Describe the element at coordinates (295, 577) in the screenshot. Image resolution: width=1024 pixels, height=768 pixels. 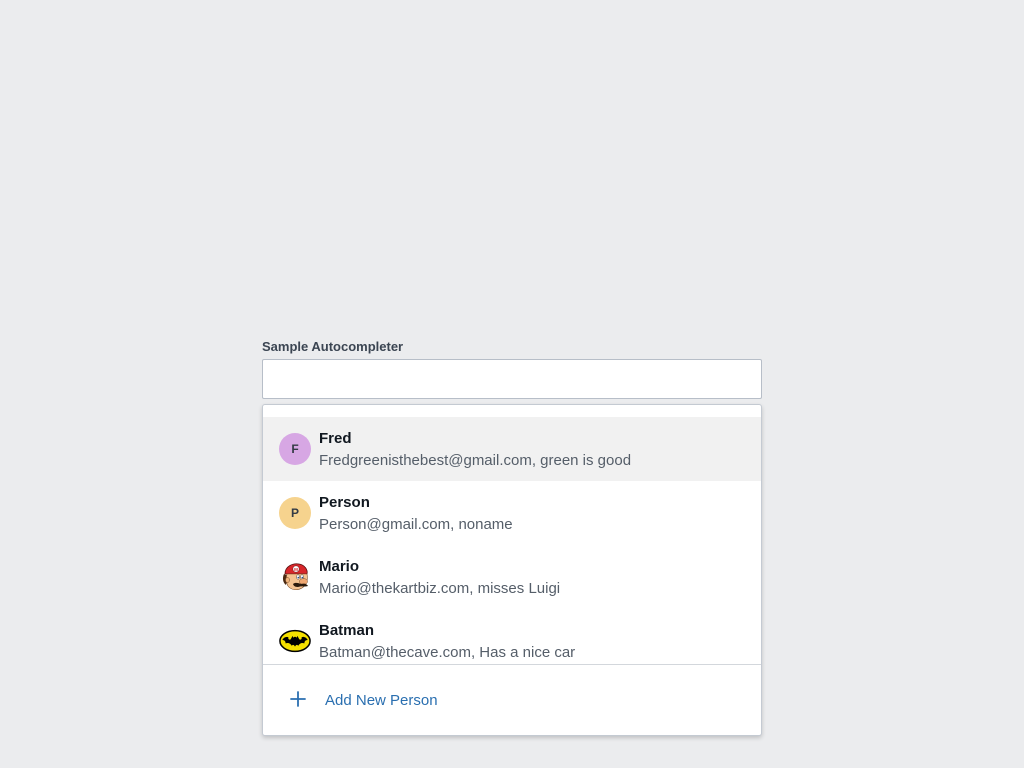
I see `mario-face-icon: M` at that location.